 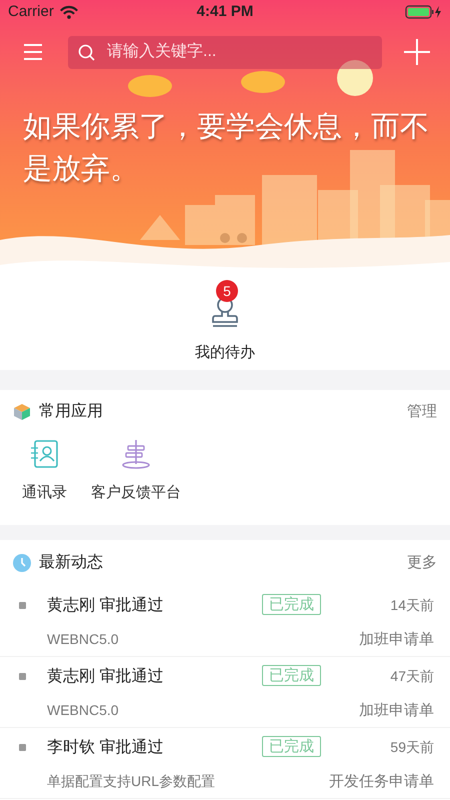 I want to click on battery-icon, so click(x=423, y=12).